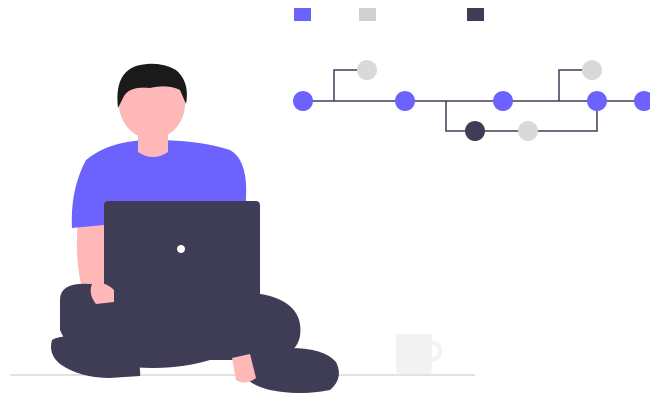 This screenshot has height=398, width=650. I want to click on legend-swatch-dark, so click(475, 14).